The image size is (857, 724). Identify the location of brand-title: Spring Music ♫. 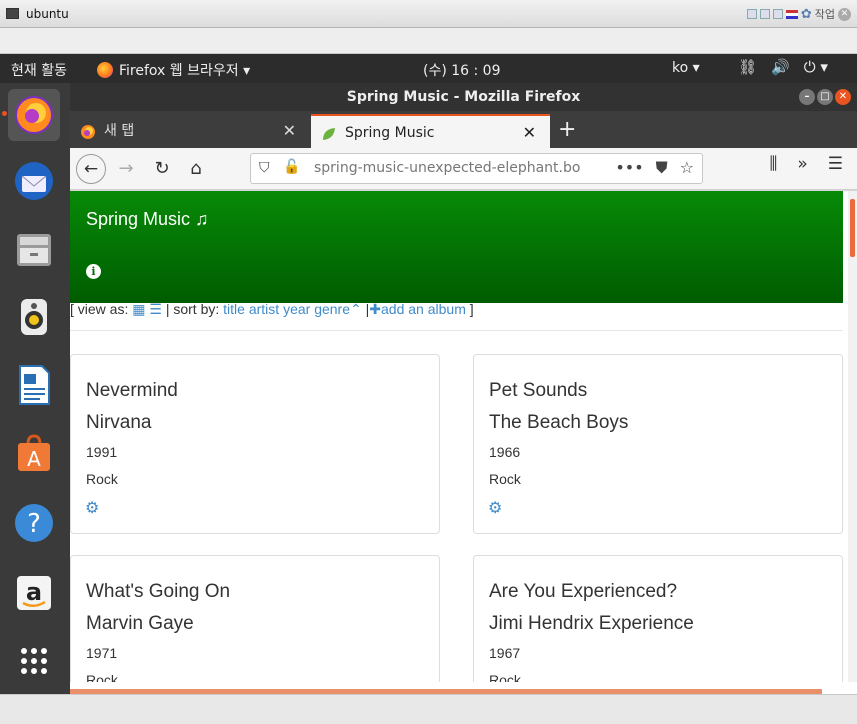
(147, 219).